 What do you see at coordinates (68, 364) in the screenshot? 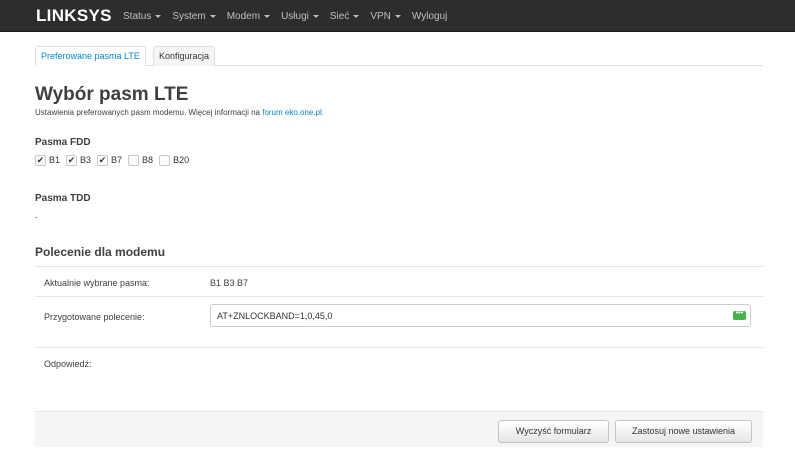
I see `response-label: Odpowiedź:` at bounding box center [68, 364].